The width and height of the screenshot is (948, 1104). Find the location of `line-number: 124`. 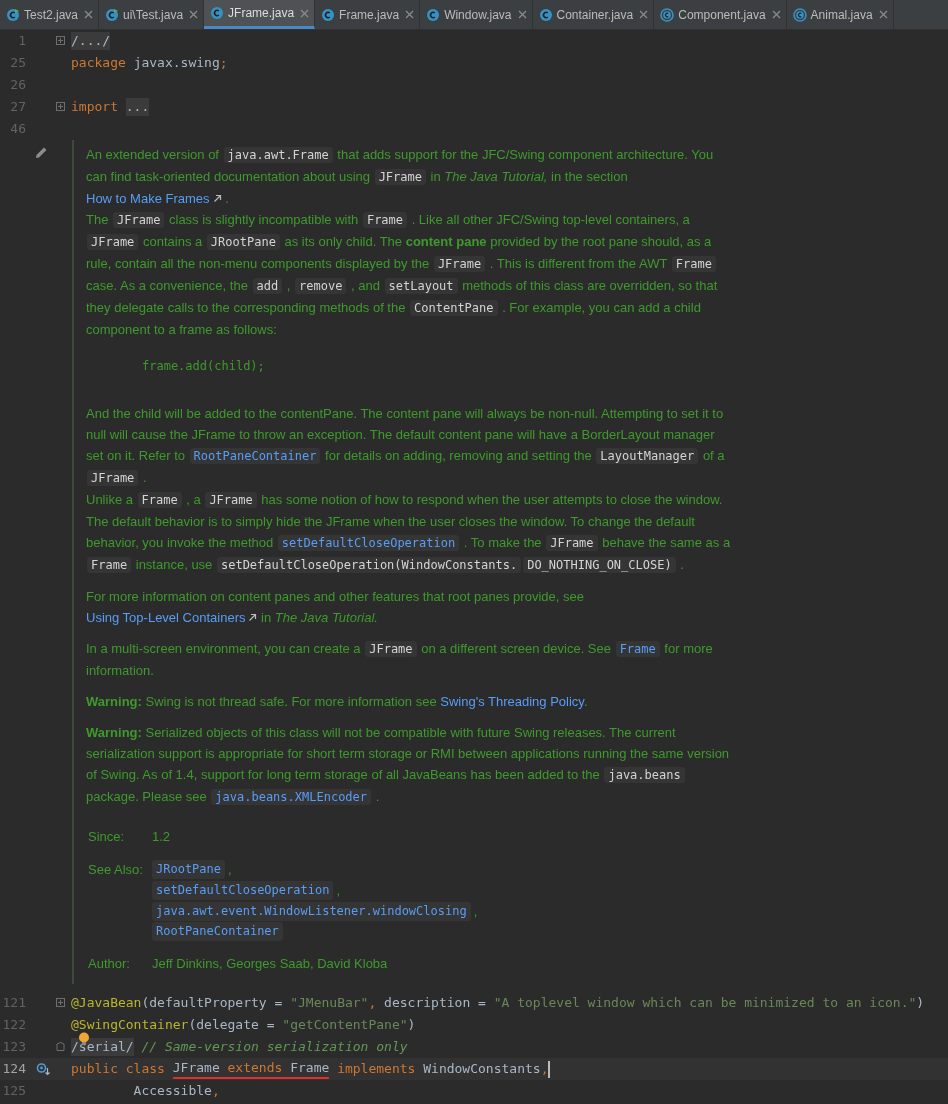

line-number: 124 is located at coordinates (13, 1069).